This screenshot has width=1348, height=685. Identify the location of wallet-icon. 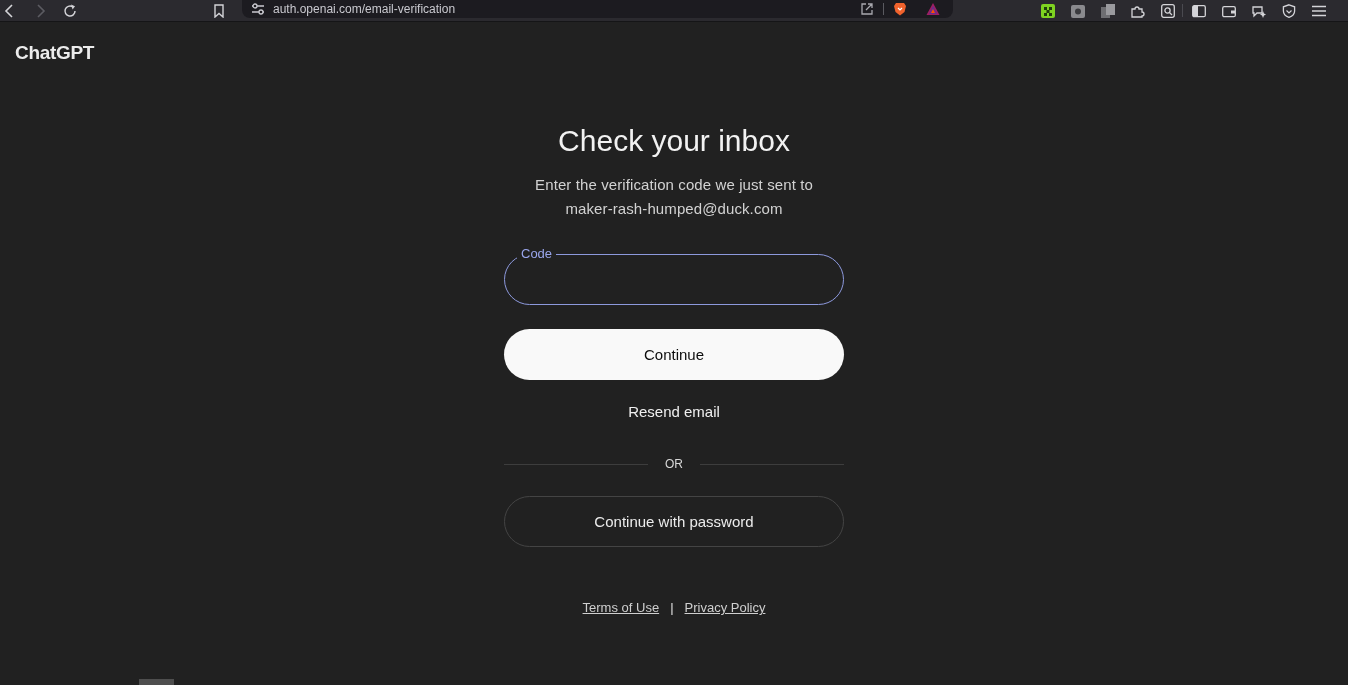
(1229, 10).